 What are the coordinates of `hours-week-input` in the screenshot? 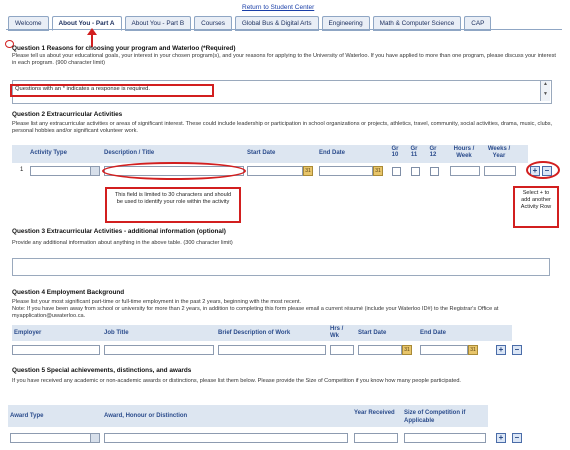 It's located at (465, 171).